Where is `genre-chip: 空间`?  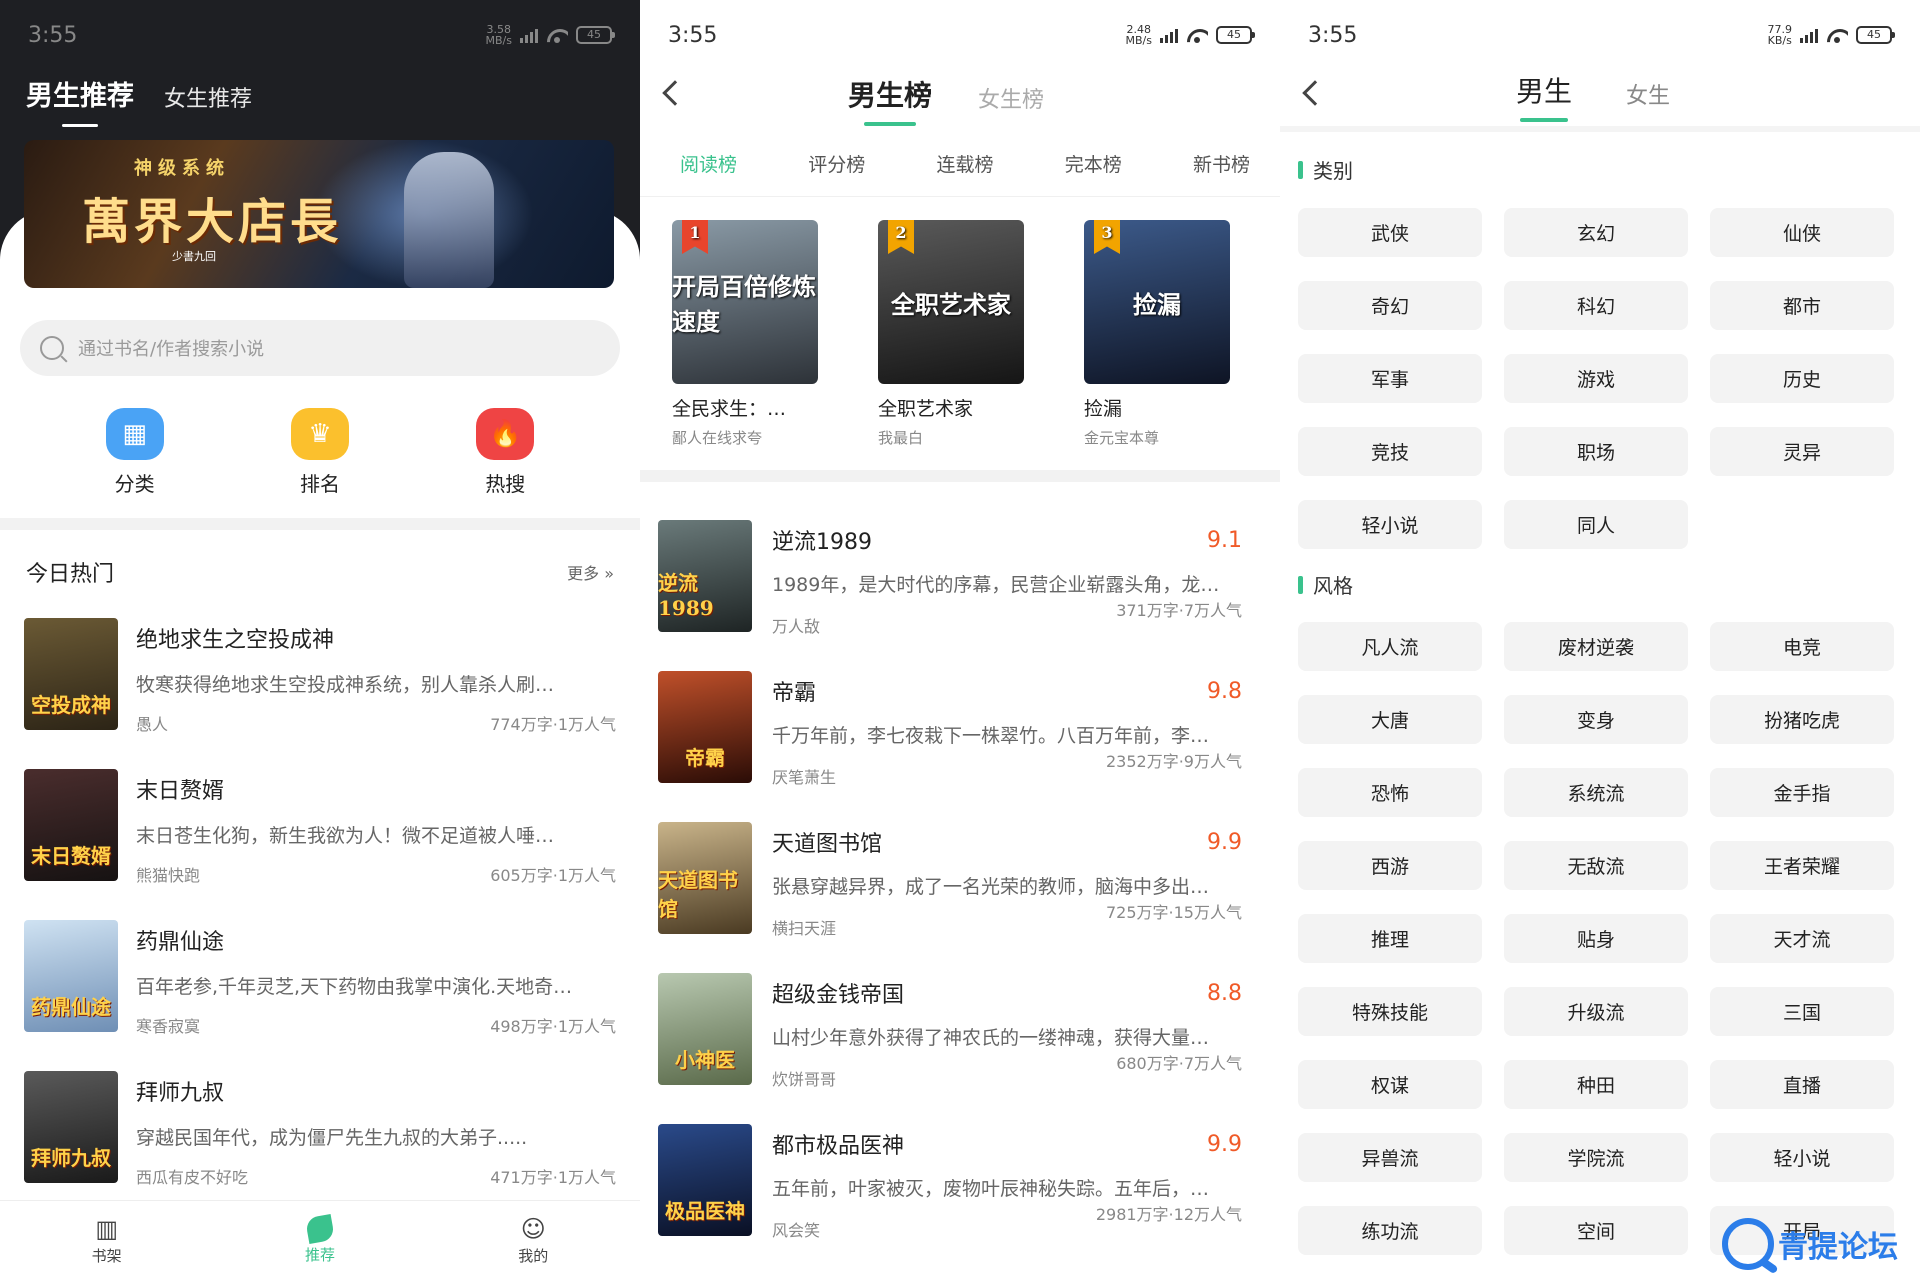 genre-chip: 空间 is located at coordinates (1596, 1230).